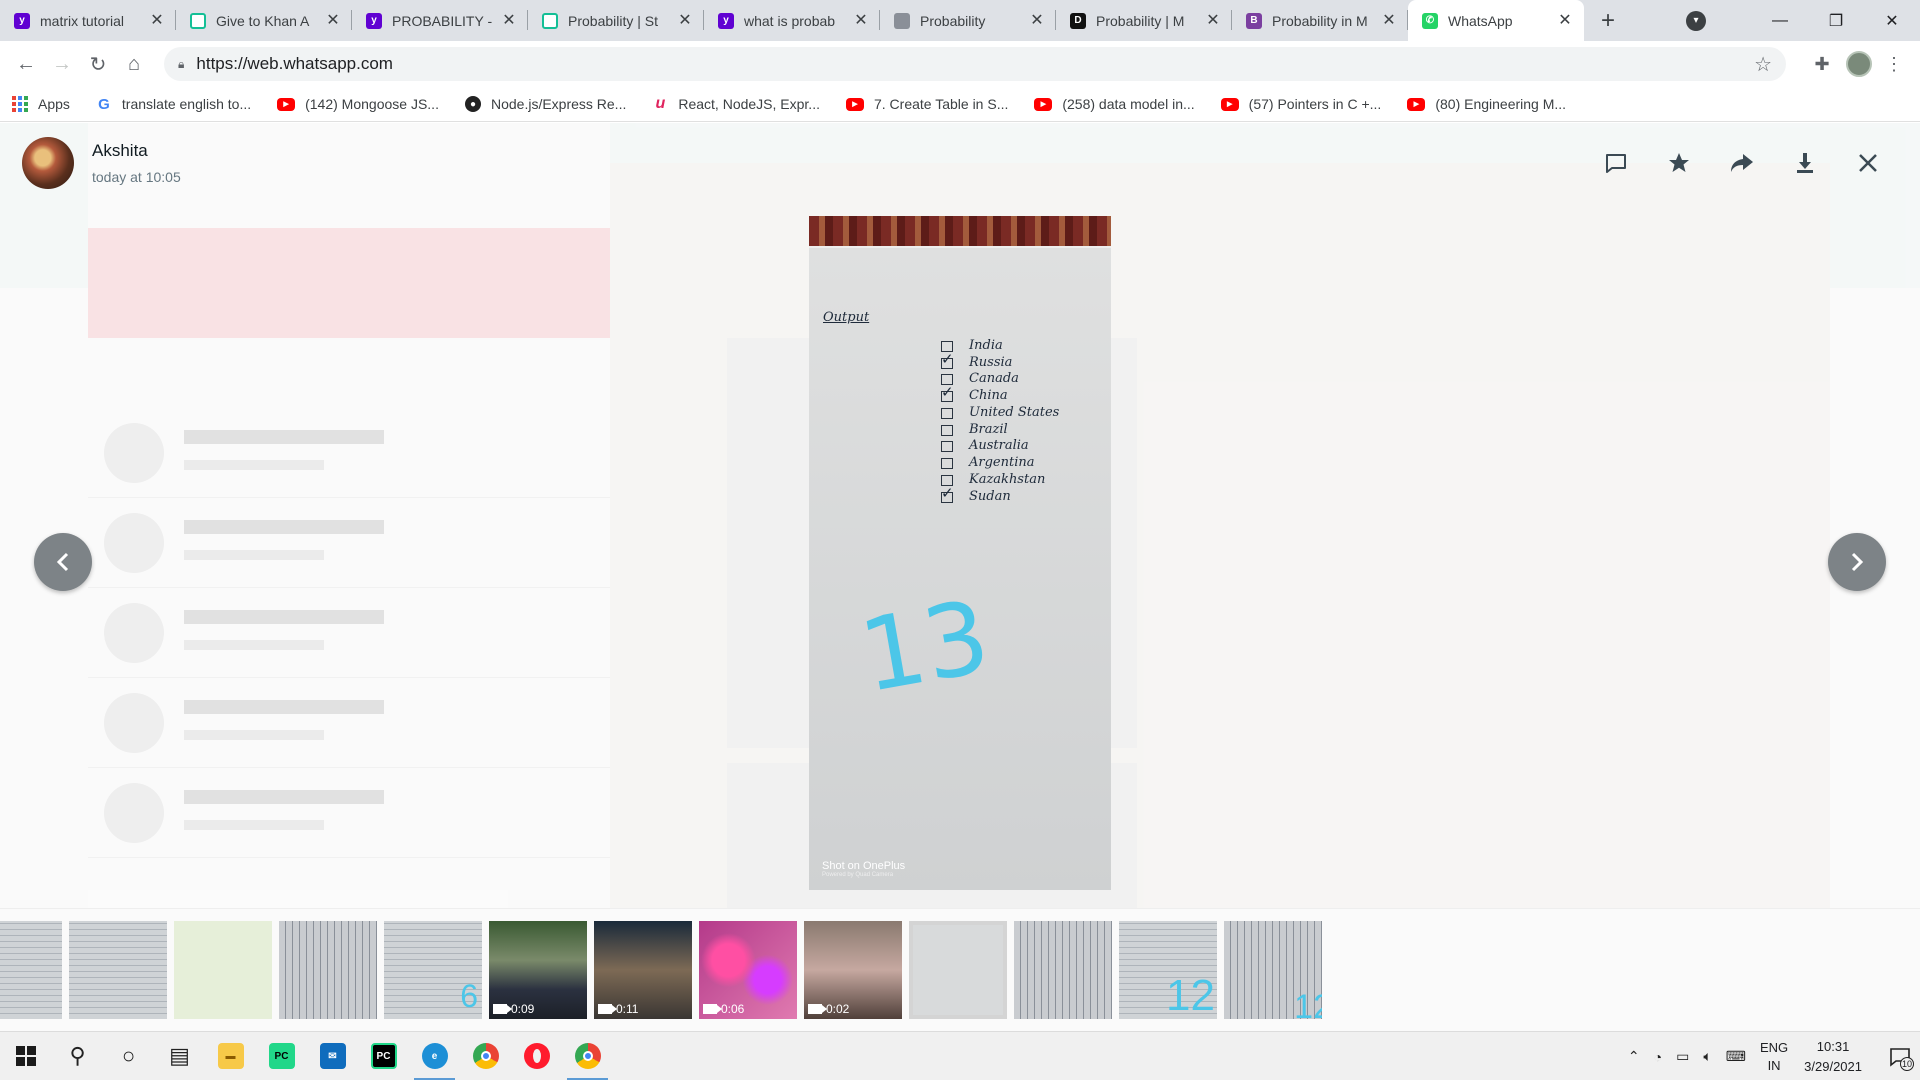 This screenshot has width=1920, height=1080. Describe the element at coordinates (77, 1056) in the screenshot. I see `search-icon: ⚲` at that location.